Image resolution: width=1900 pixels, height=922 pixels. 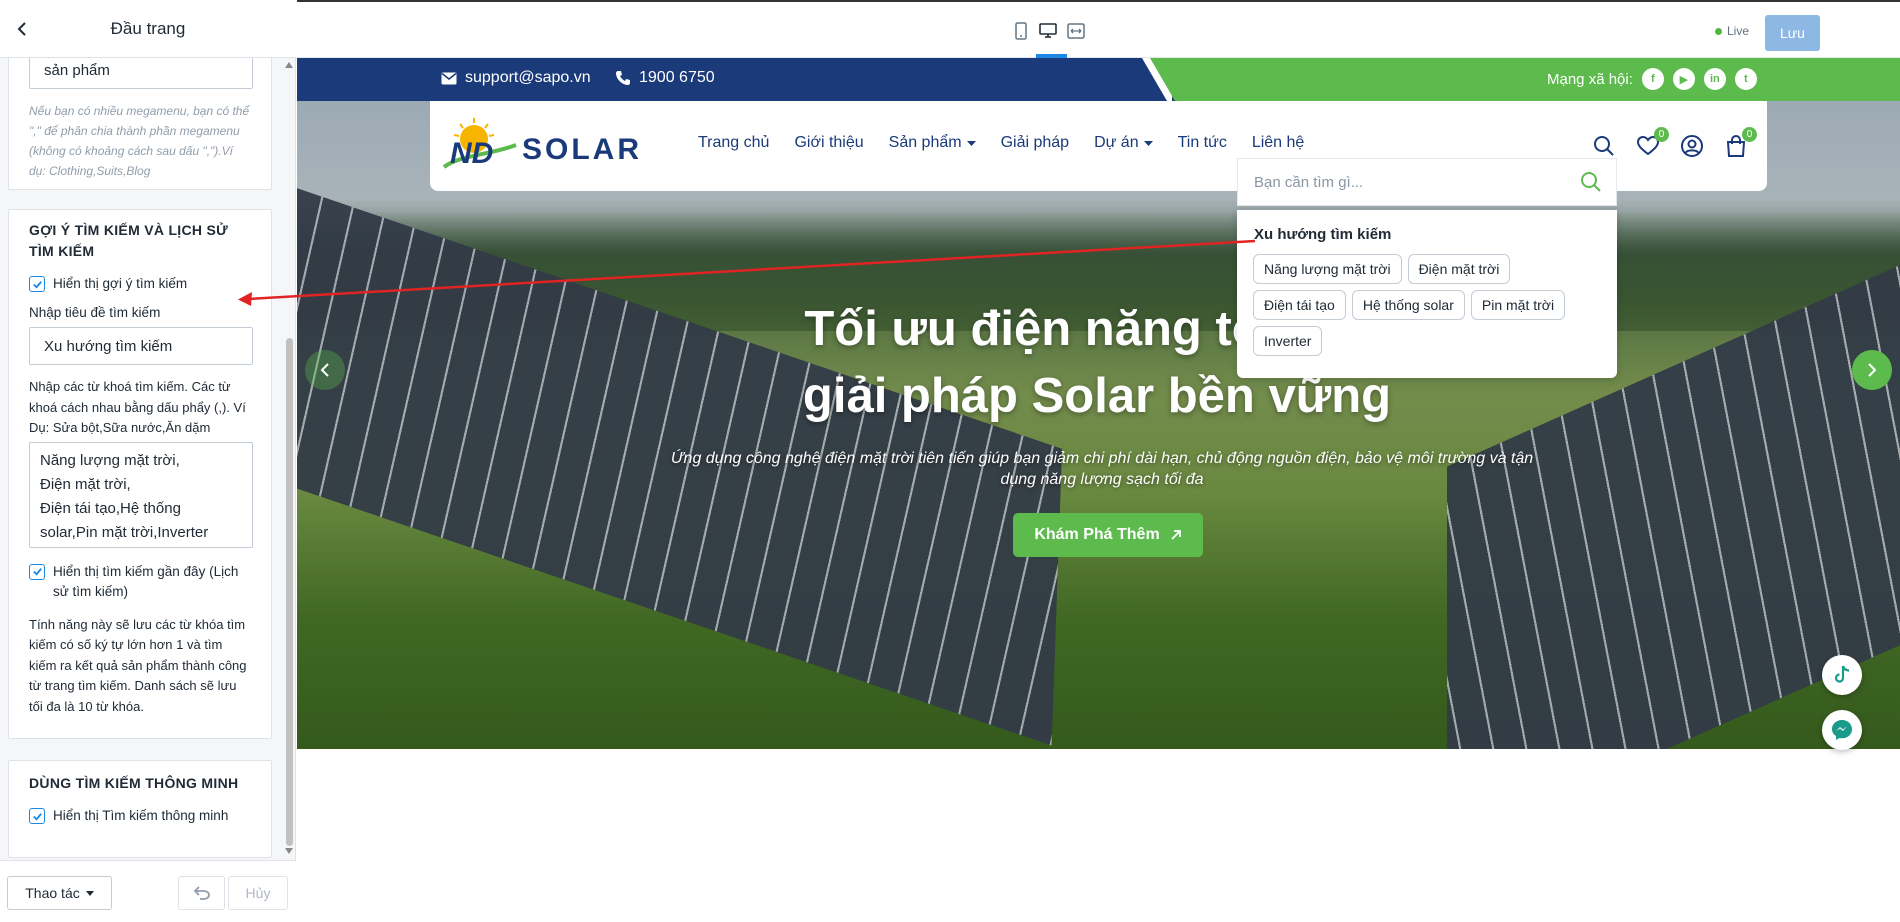 What do you see at coordinates (37, 571) in the screenshot?
I see `show-recent-checkbox` at bounding box center [37, 571].